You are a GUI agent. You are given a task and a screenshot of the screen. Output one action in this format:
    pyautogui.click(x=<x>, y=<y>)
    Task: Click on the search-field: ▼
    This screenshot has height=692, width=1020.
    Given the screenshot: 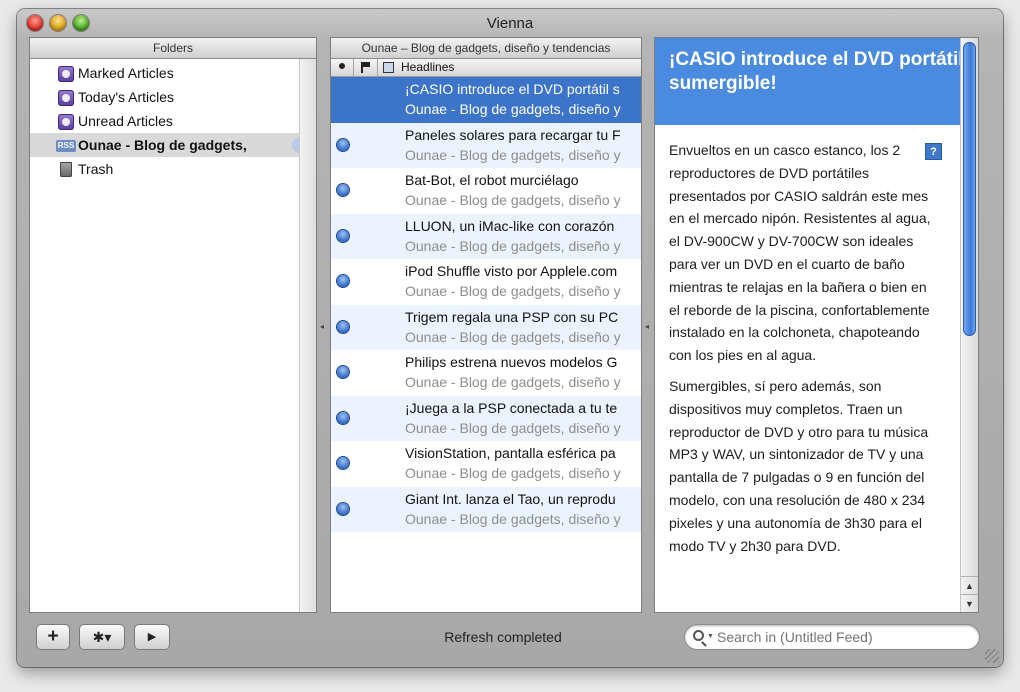 What is the action you would take?
    pyautogui.click(x=832, y=637)
    